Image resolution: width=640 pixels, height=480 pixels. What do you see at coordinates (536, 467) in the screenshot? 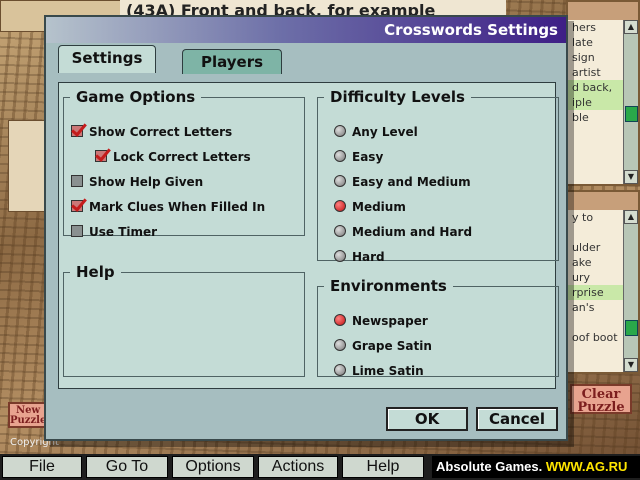
I see `watermark-label: Absolute Games. WWW.AG.RU` at bounding box center [536, 467].